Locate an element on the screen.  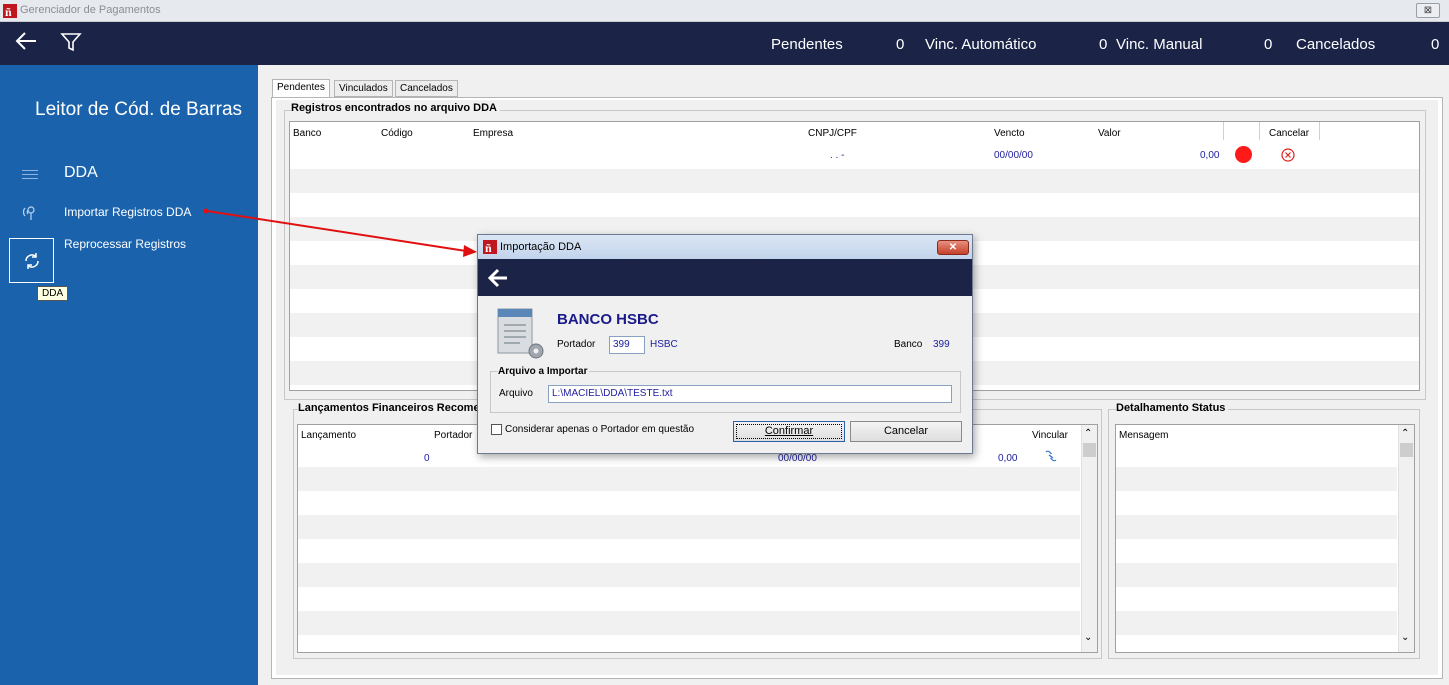
arquivo-label: Arquivo is located at coordinates (516, 393).